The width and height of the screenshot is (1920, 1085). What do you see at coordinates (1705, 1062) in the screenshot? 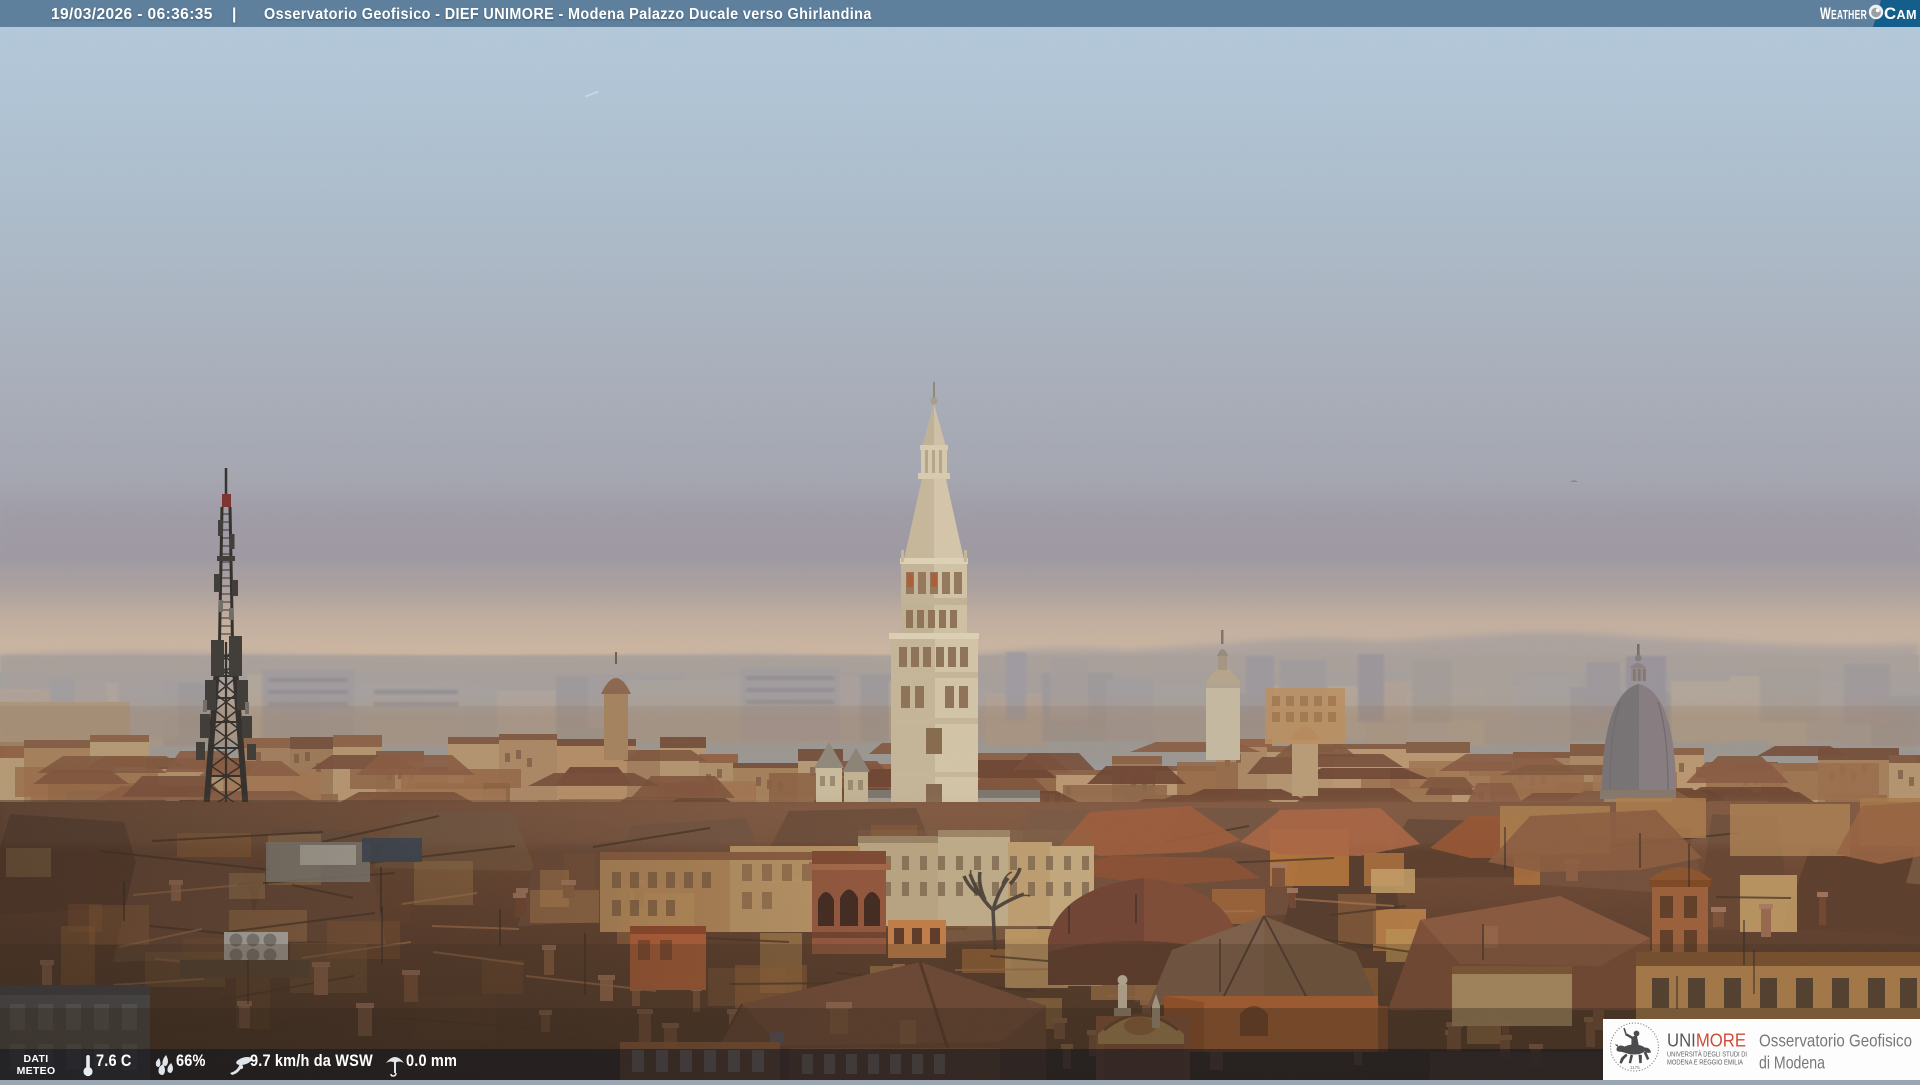
I see `svg-text: MODENA E REGGIO EMILIA` at bounding box center [1705, 1062].